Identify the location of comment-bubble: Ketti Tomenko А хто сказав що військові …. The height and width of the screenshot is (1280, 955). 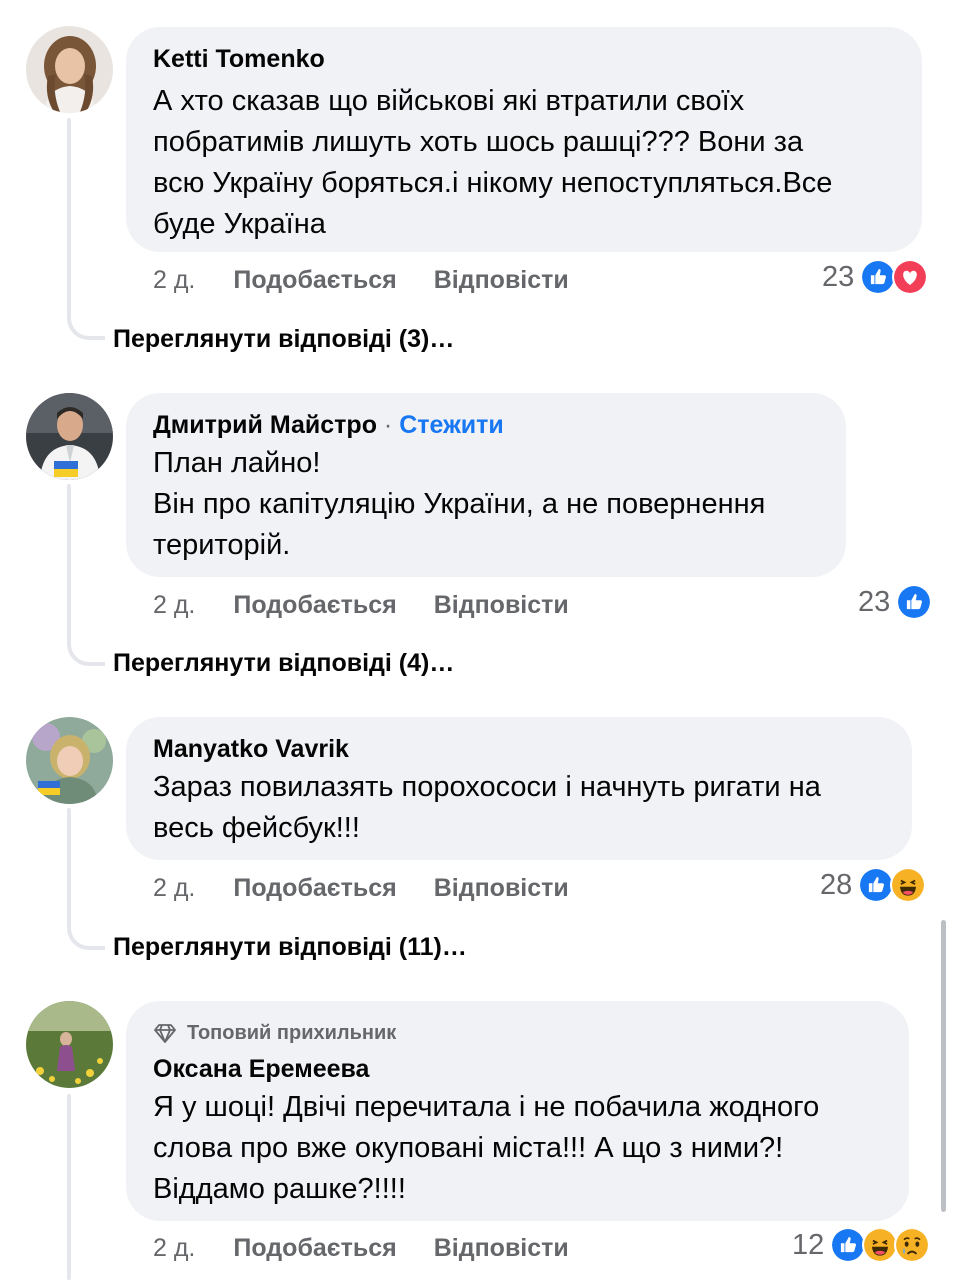
(524, 139).